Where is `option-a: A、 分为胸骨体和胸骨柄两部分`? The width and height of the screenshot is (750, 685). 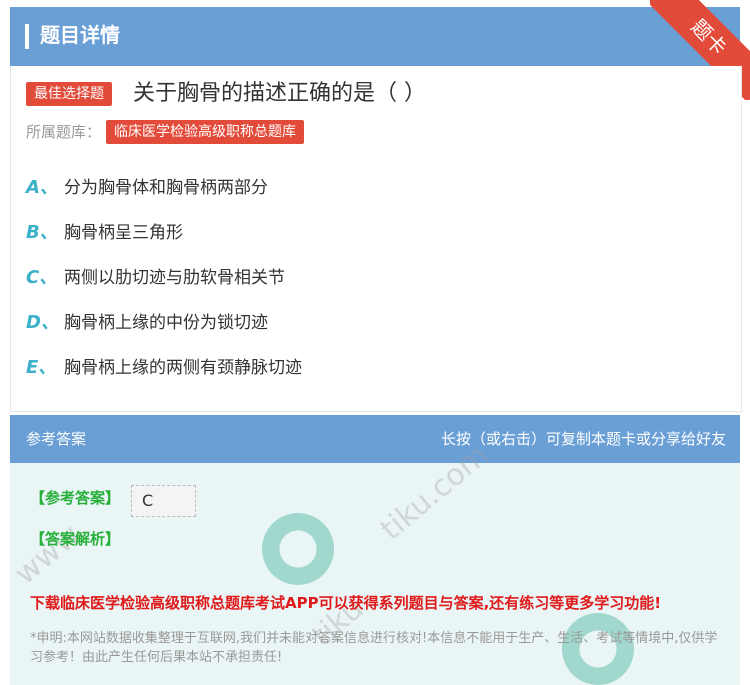
option-a: A、 分为胸骨体和胸骨柄两部分 is located at coordinates (147, 188).